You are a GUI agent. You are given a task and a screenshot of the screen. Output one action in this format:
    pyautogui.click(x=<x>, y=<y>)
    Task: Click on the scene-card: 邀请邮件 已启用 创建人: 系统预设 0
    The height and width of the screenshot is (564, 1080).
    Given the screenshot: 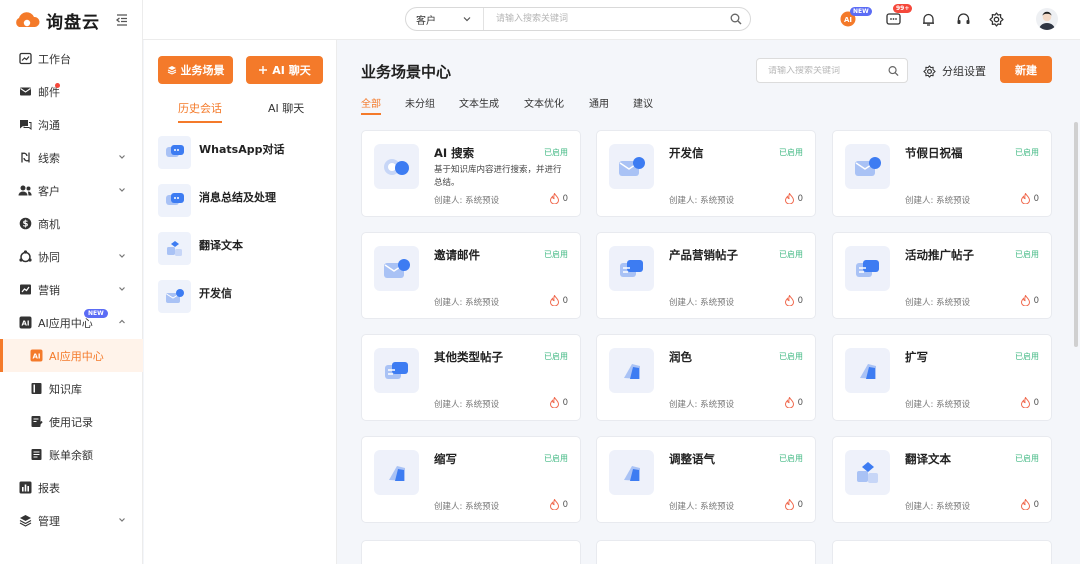 What is the action you would take?
    pyautogui.click(x=471, y=275)
    